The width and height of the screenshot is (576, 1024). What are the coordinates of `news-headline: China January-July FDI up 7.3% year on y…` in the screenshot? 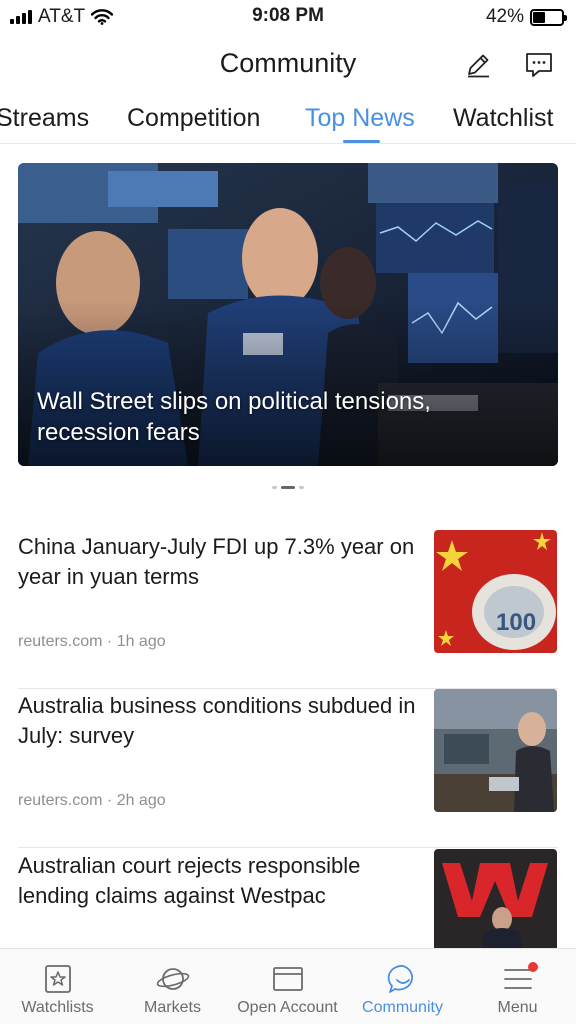 It's located at (216, 561).